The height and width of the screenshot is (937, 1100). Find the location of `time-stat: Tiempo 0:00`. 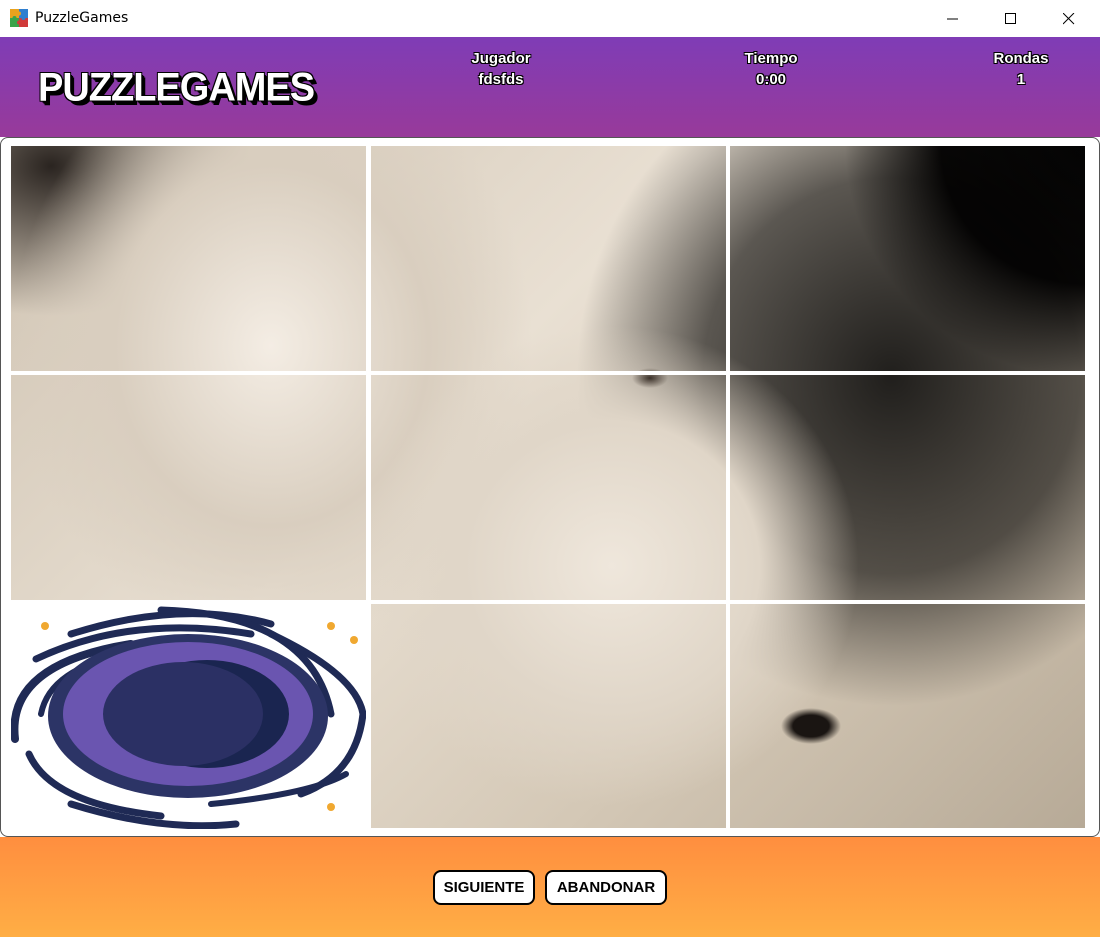

time-stat: Tiempo 0:00 is located at coordinates (771, 69).